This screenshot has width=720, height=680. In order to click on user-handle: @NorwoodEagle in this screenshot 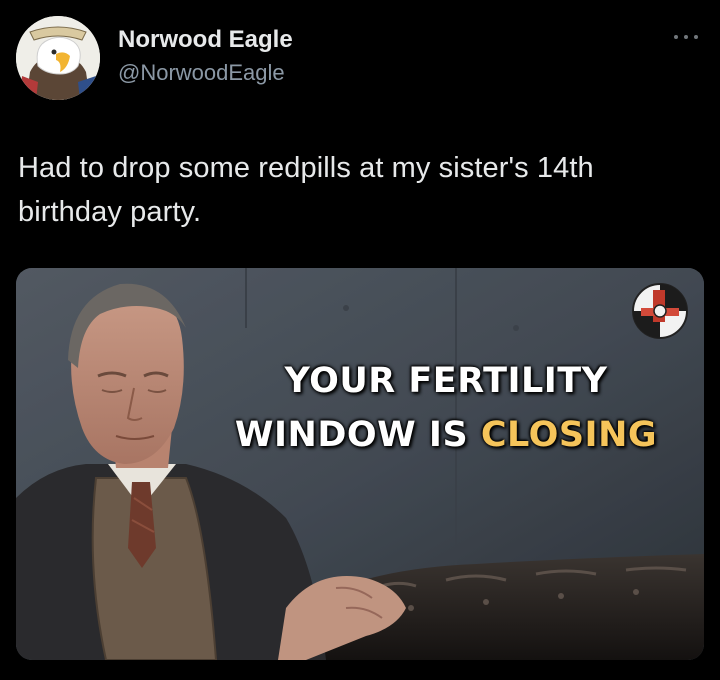, I will do `click(201, 73)`.